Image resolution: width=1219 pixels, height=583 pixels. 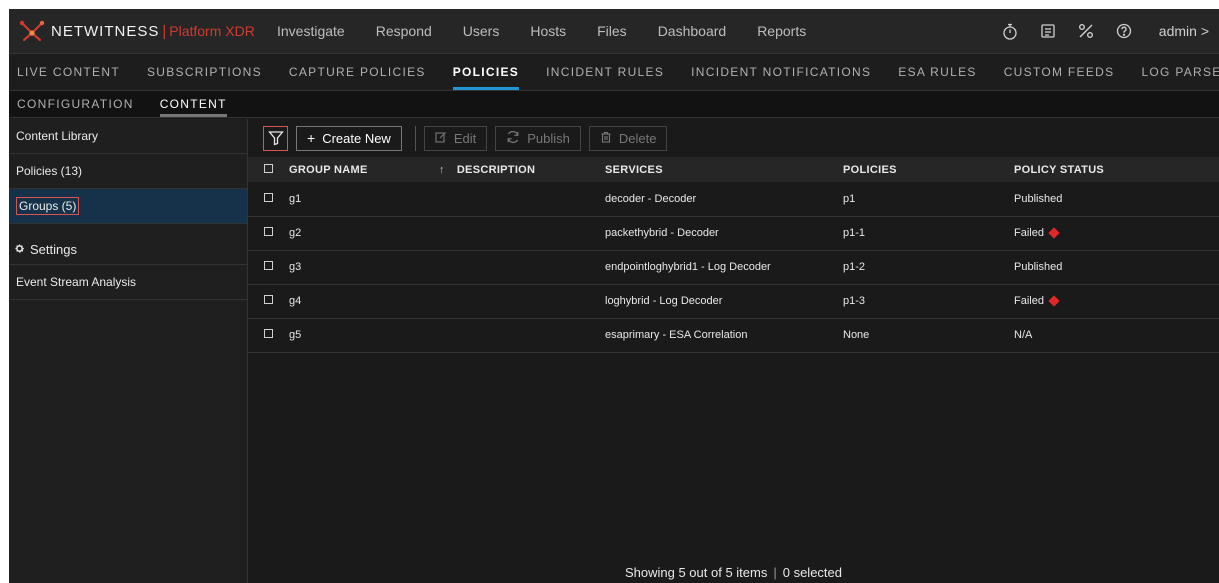 I want to click on notes-icon, so click(x=1048, y=31).